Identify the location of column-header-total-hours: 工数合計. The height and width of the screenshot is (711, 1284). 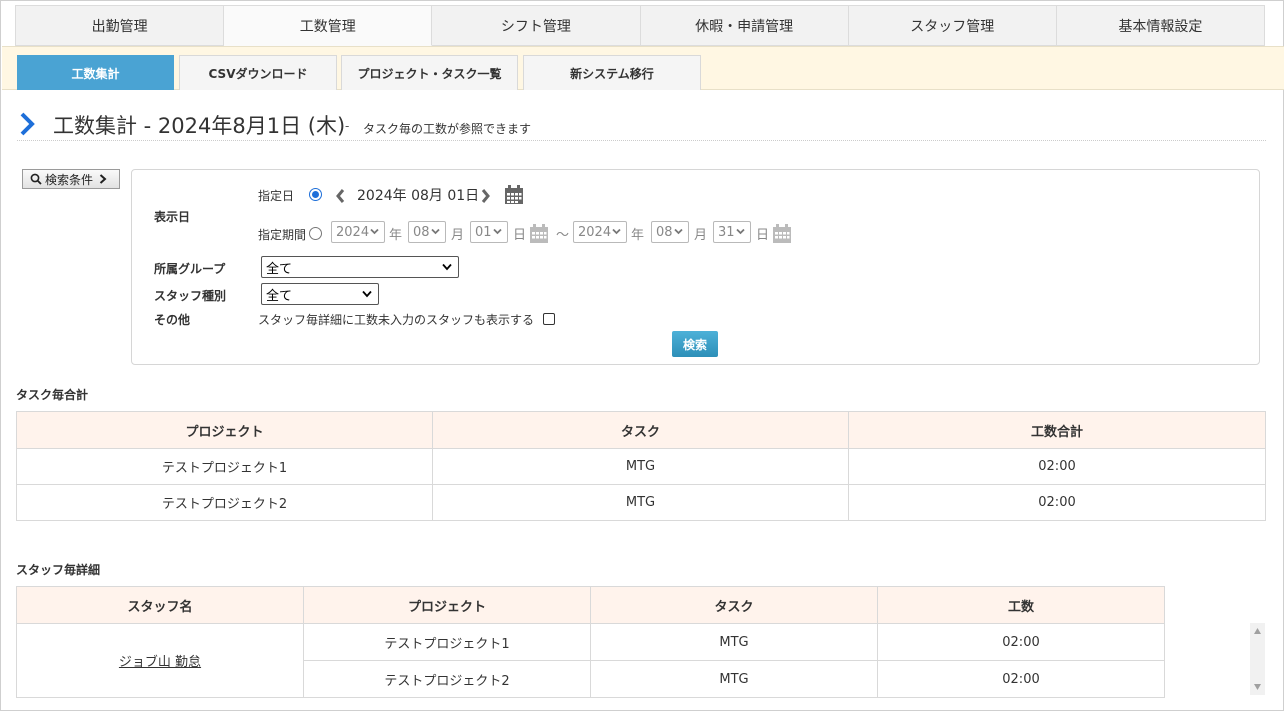
(1057, 430).